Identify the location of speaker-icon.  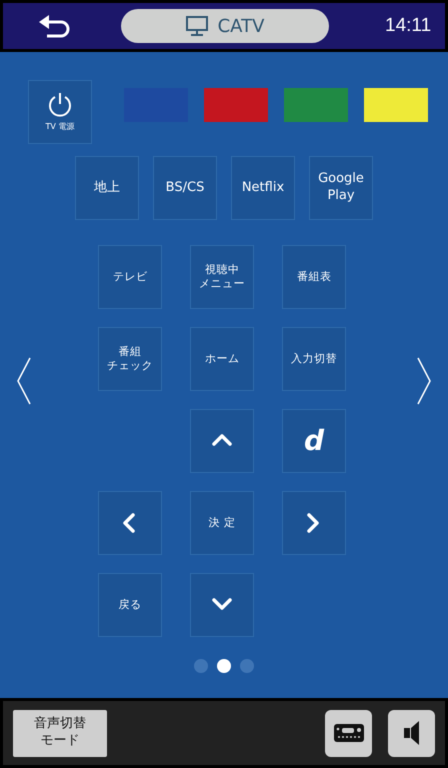
(411, 733).